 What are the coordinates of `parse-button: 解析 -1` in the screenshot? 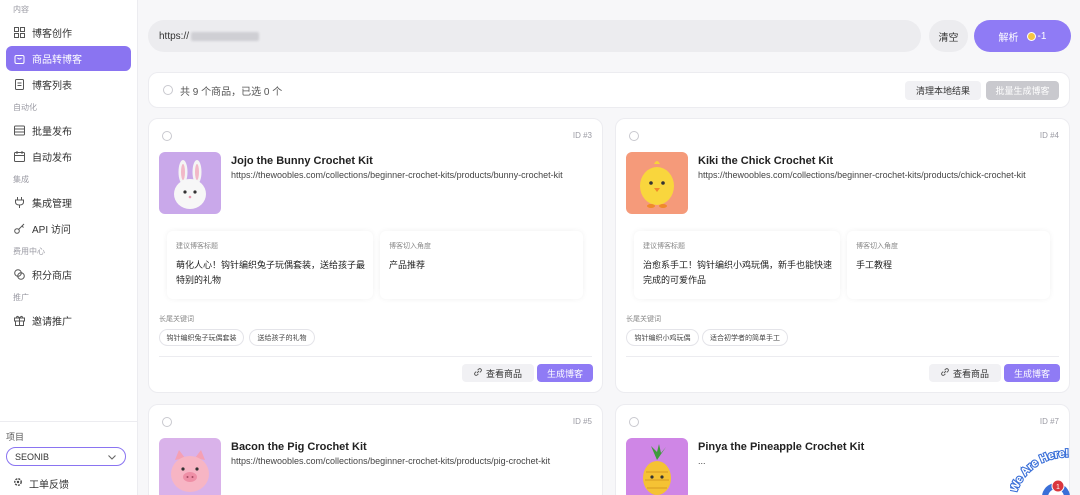 It's located at (1022, 36).